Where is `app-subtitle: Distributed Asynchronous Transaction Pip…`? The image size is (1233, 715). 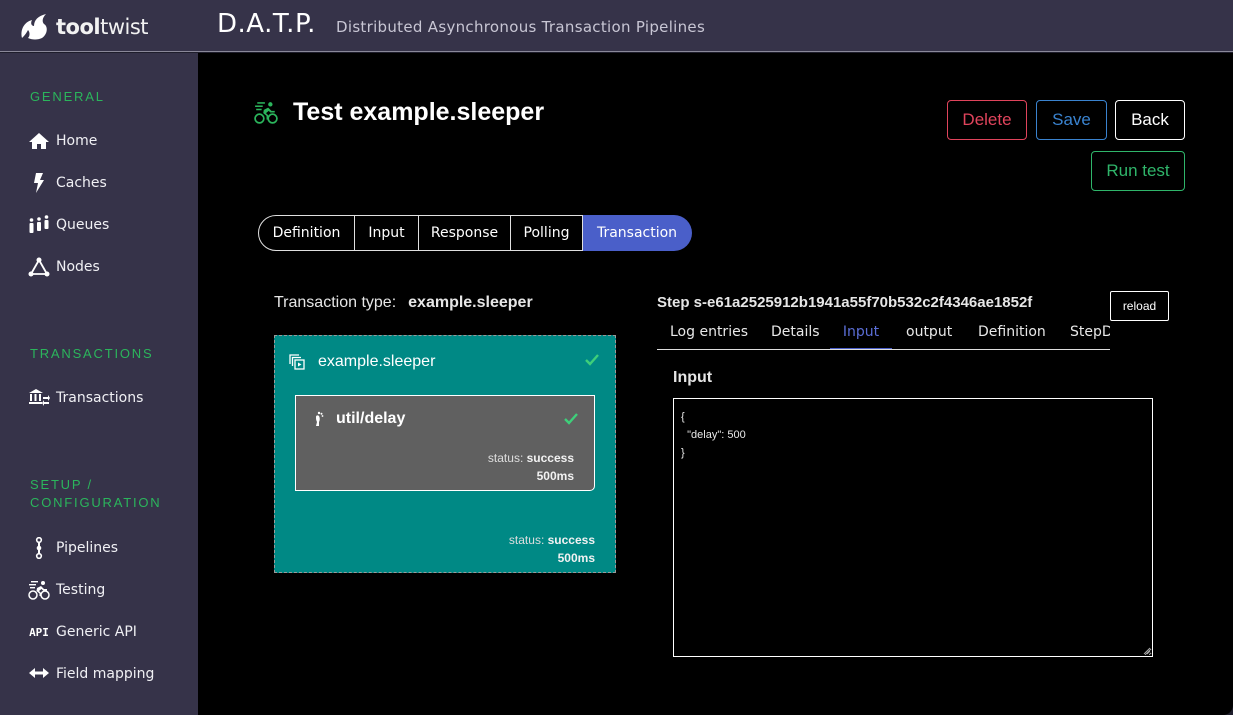
app-subtitle: Distributed Asynchronous Transaction Pip… is located at coordinates (521, 27).